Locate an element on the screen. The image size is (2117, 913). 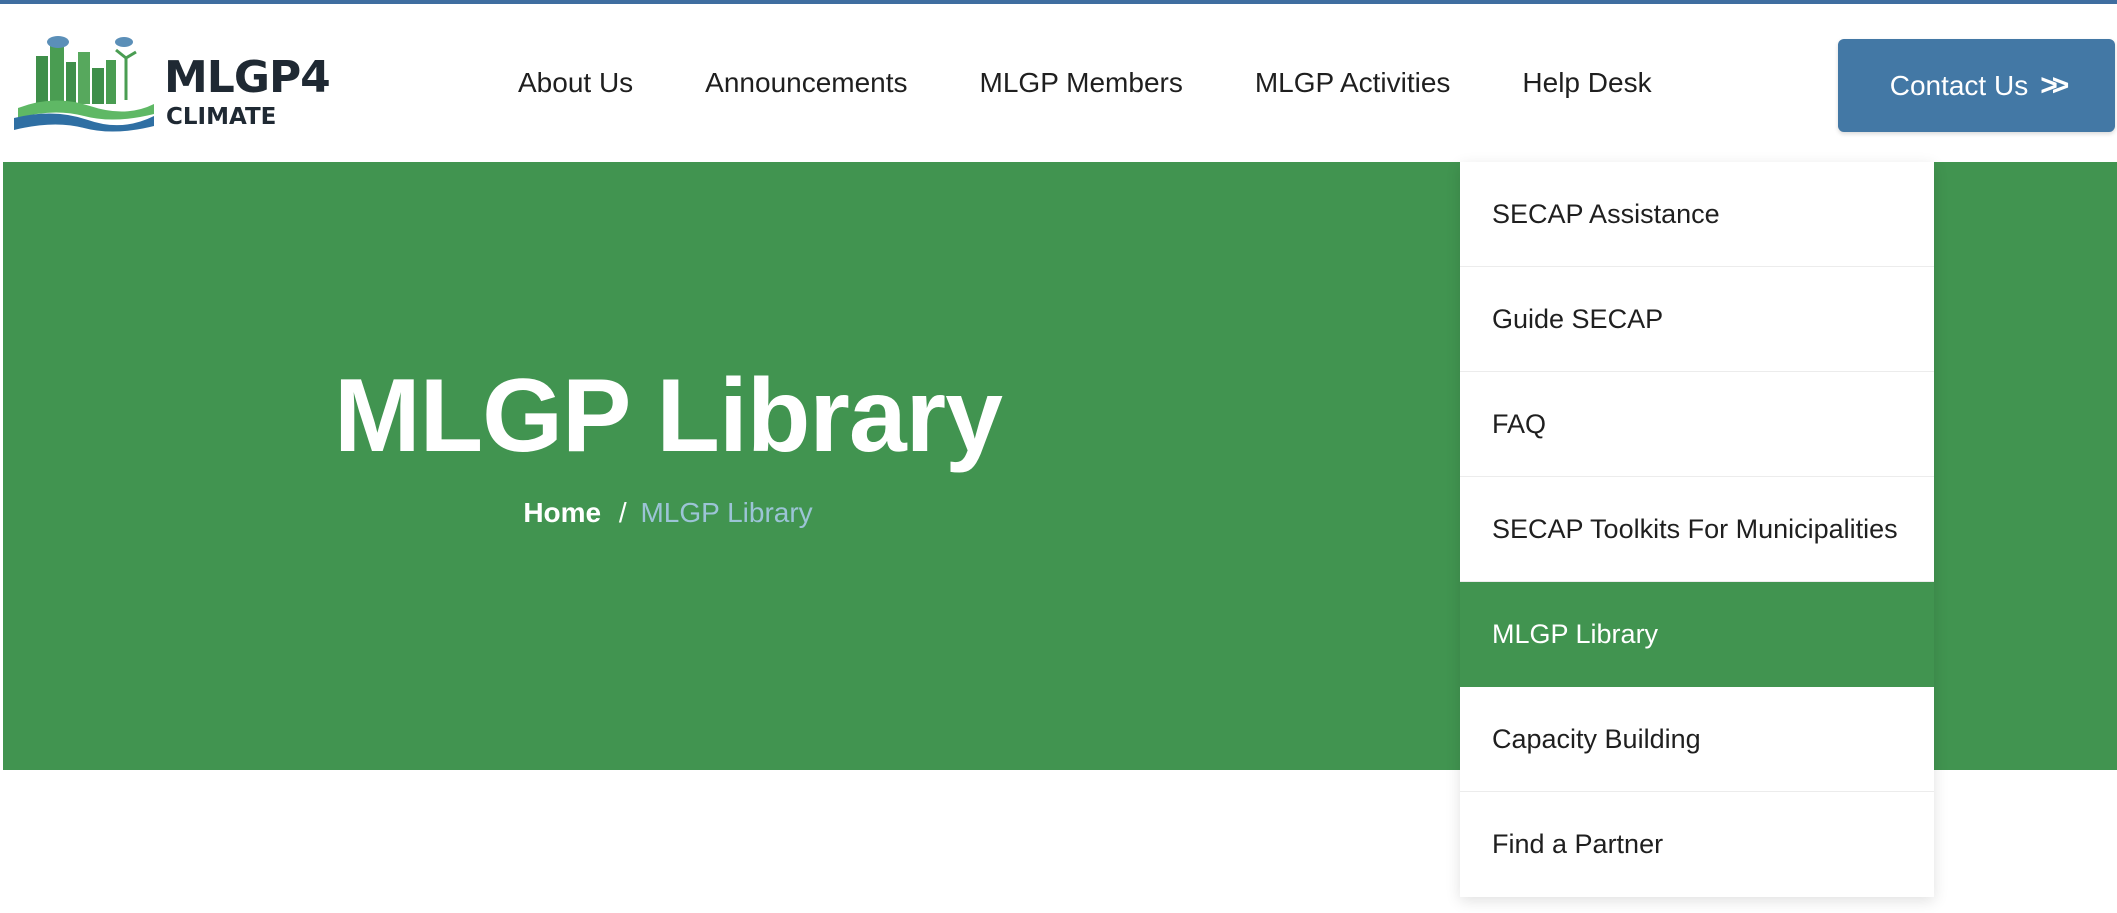
breadcrumb: Home / MLGP Library is located at coordinates (668, 513).